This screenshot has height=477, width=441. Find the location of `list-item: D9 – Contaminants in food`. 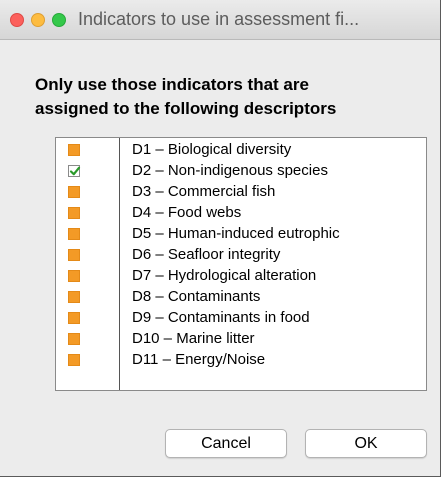

list-item: D9 – Contaminants in food is located at coordinates (241, 318).